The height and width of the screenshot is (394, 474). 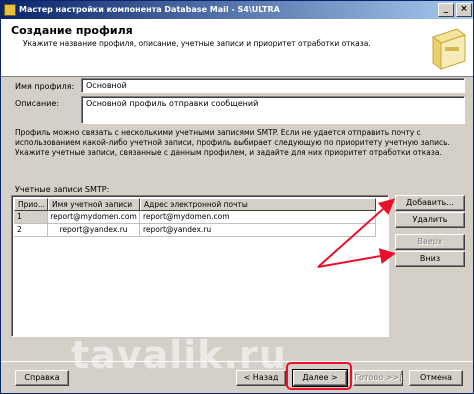 I want to click on cell-account-name: report@yandex.ru, so click(x=94, y=230).